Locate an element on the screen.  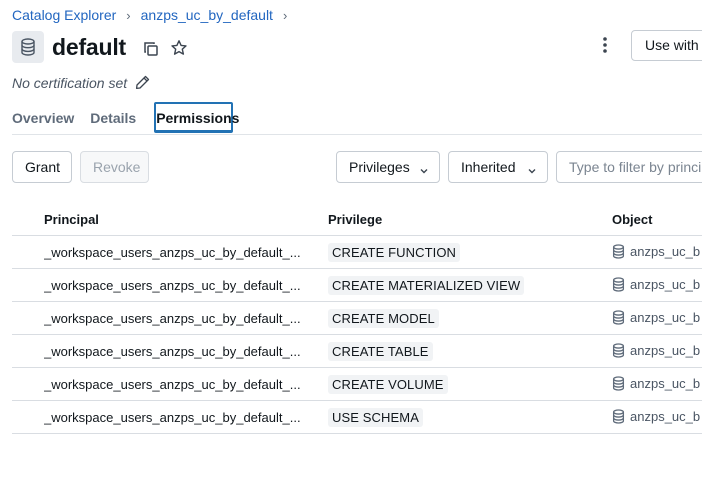
certification-text: No certification set is located at coordinates (70, 83).